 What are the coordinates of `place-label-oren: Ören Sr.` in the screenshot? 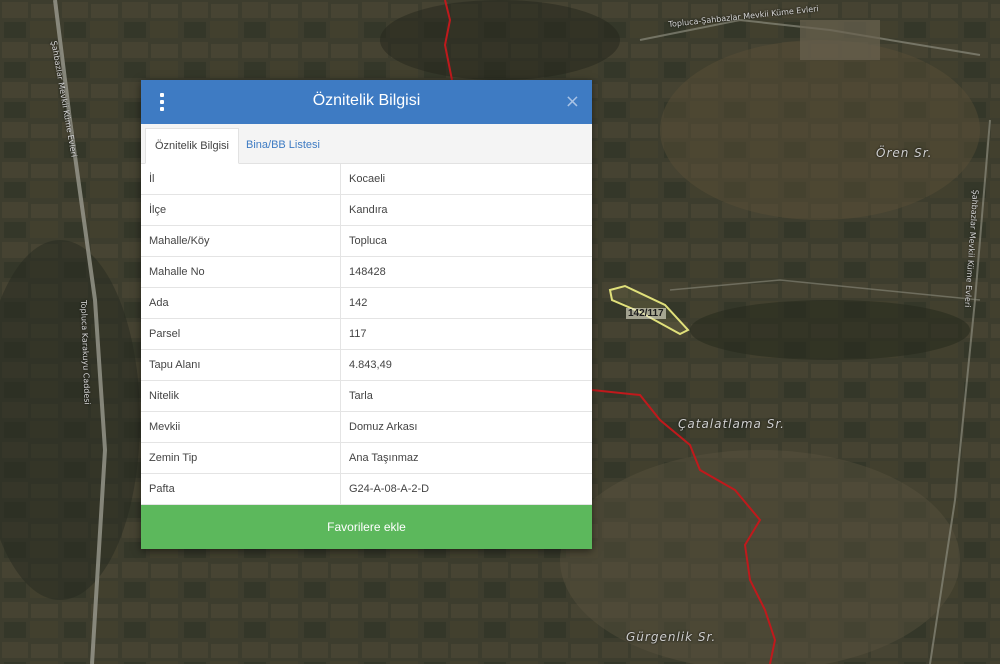 It's located at (904, 153).